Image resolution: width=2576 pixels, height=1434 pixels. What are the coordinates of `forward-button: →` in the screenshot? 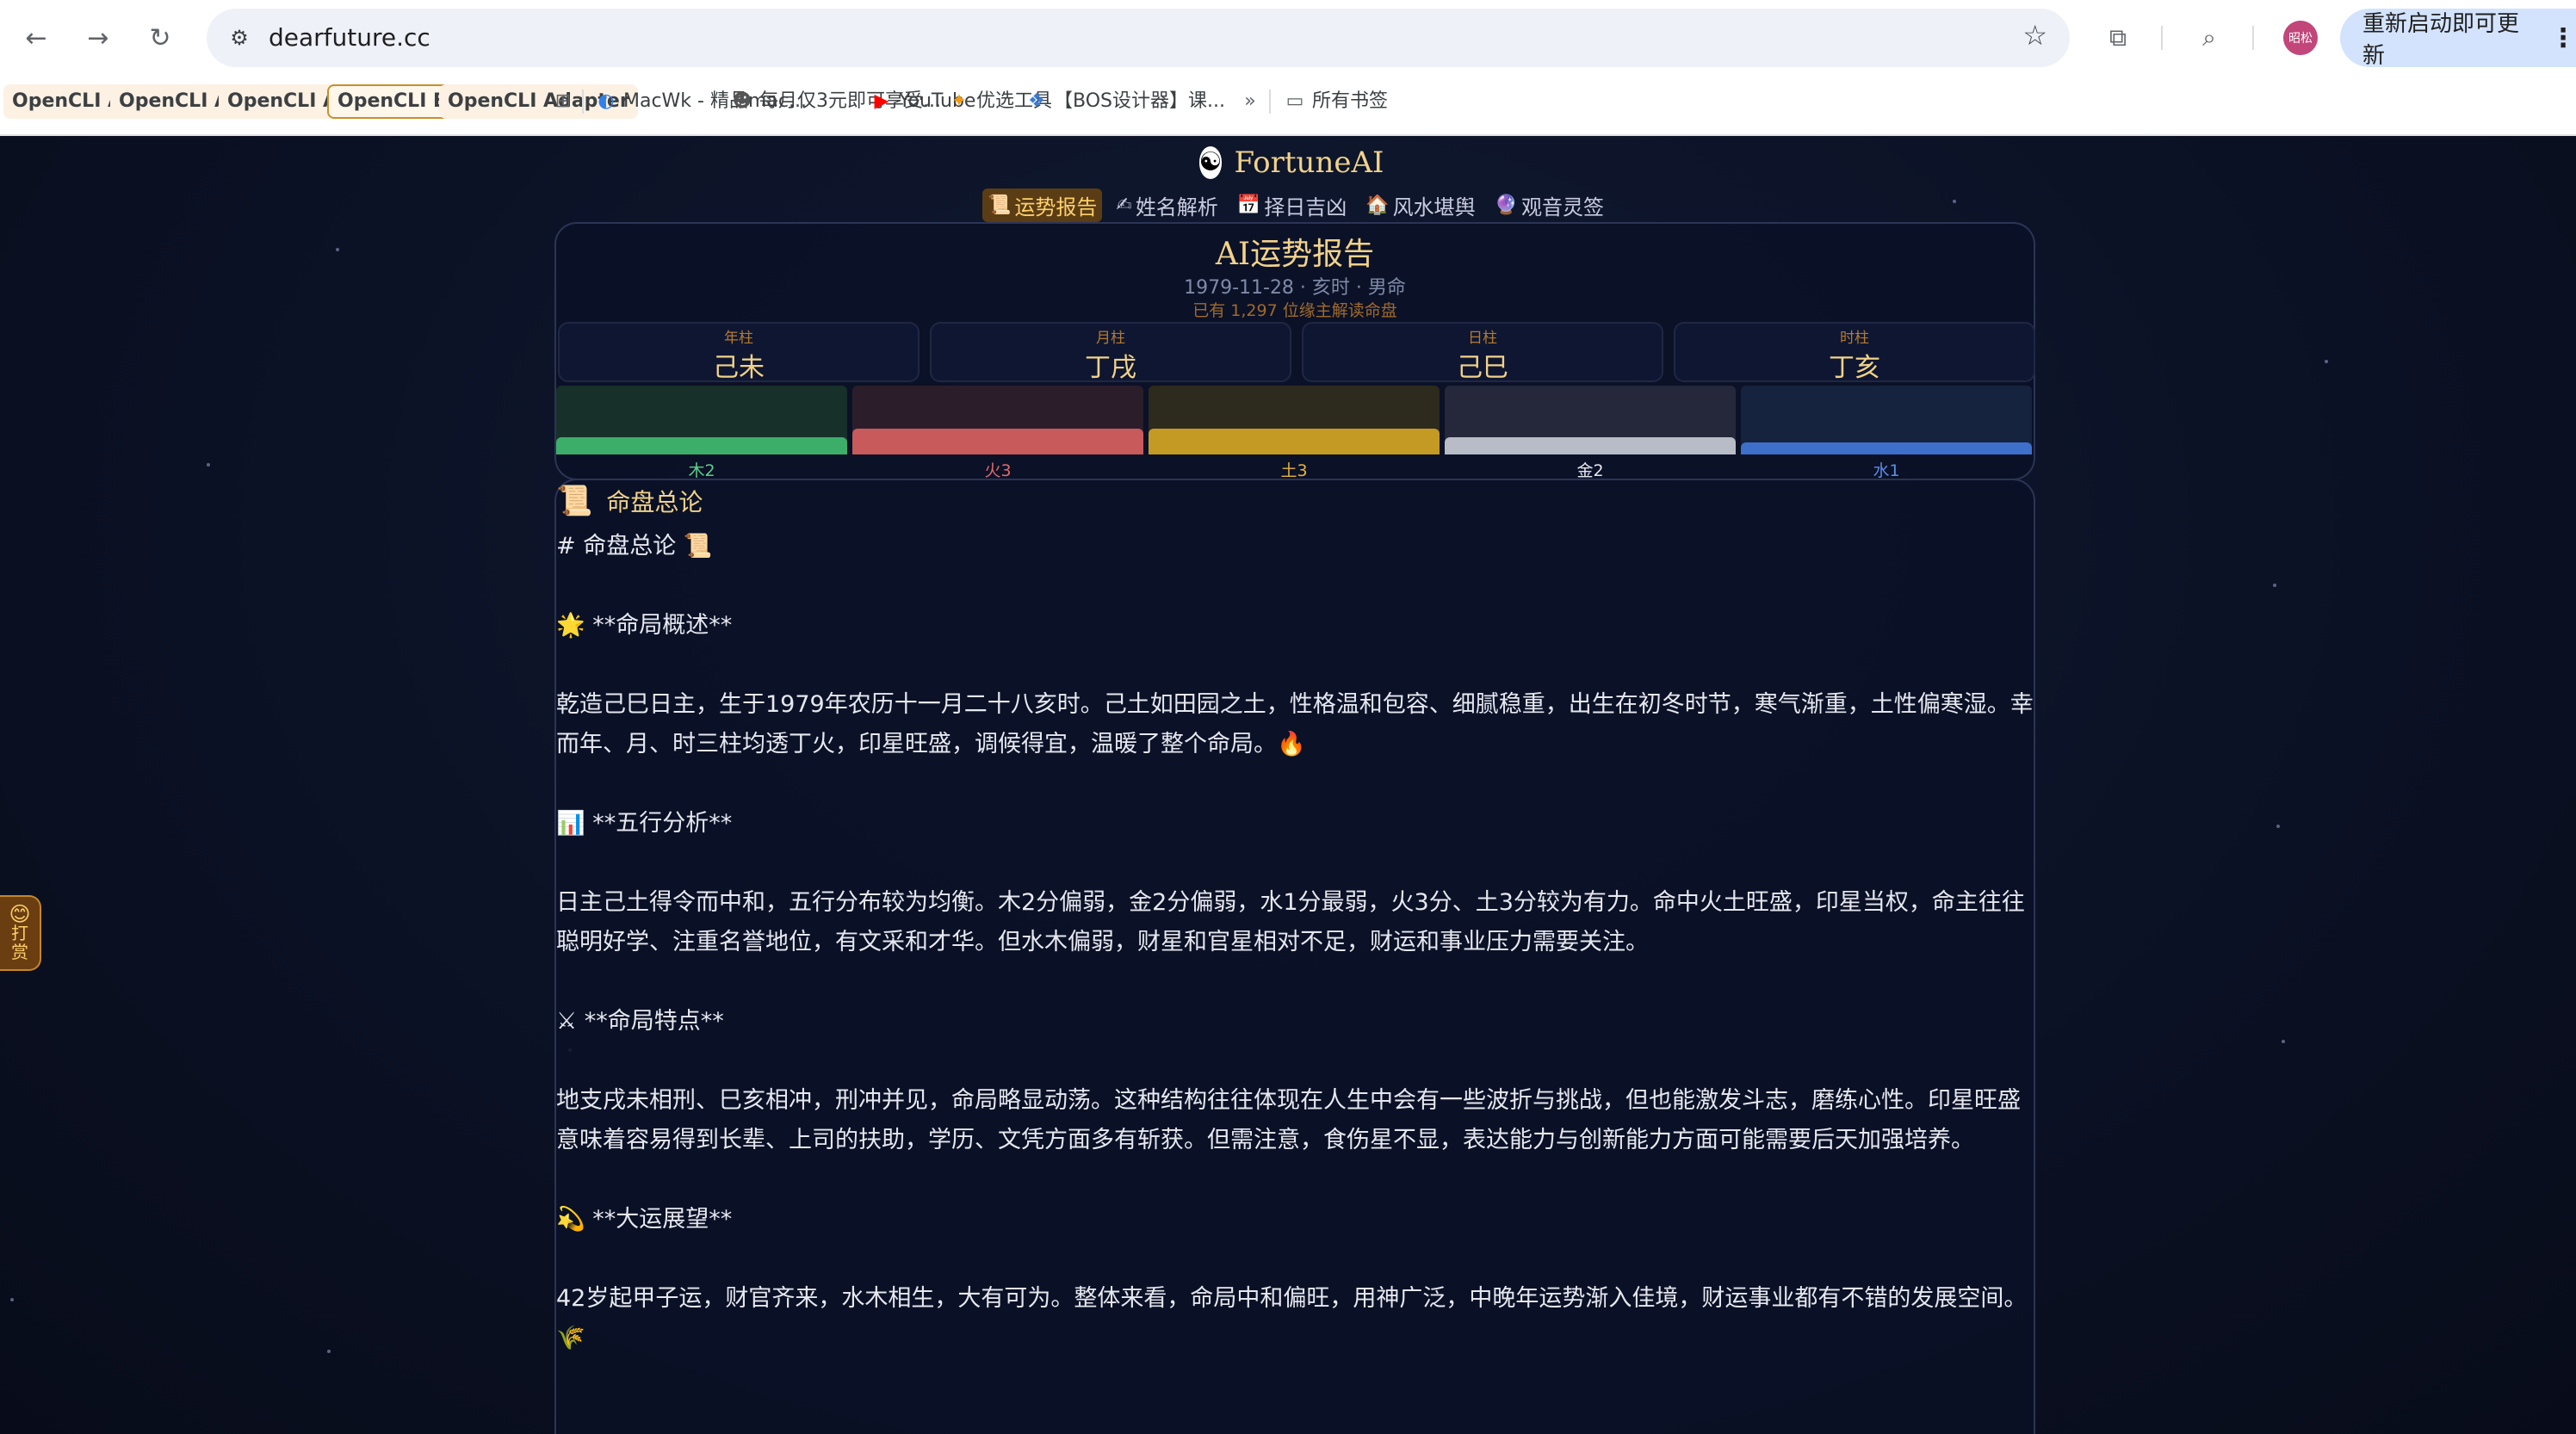 It's located at (98, 38).